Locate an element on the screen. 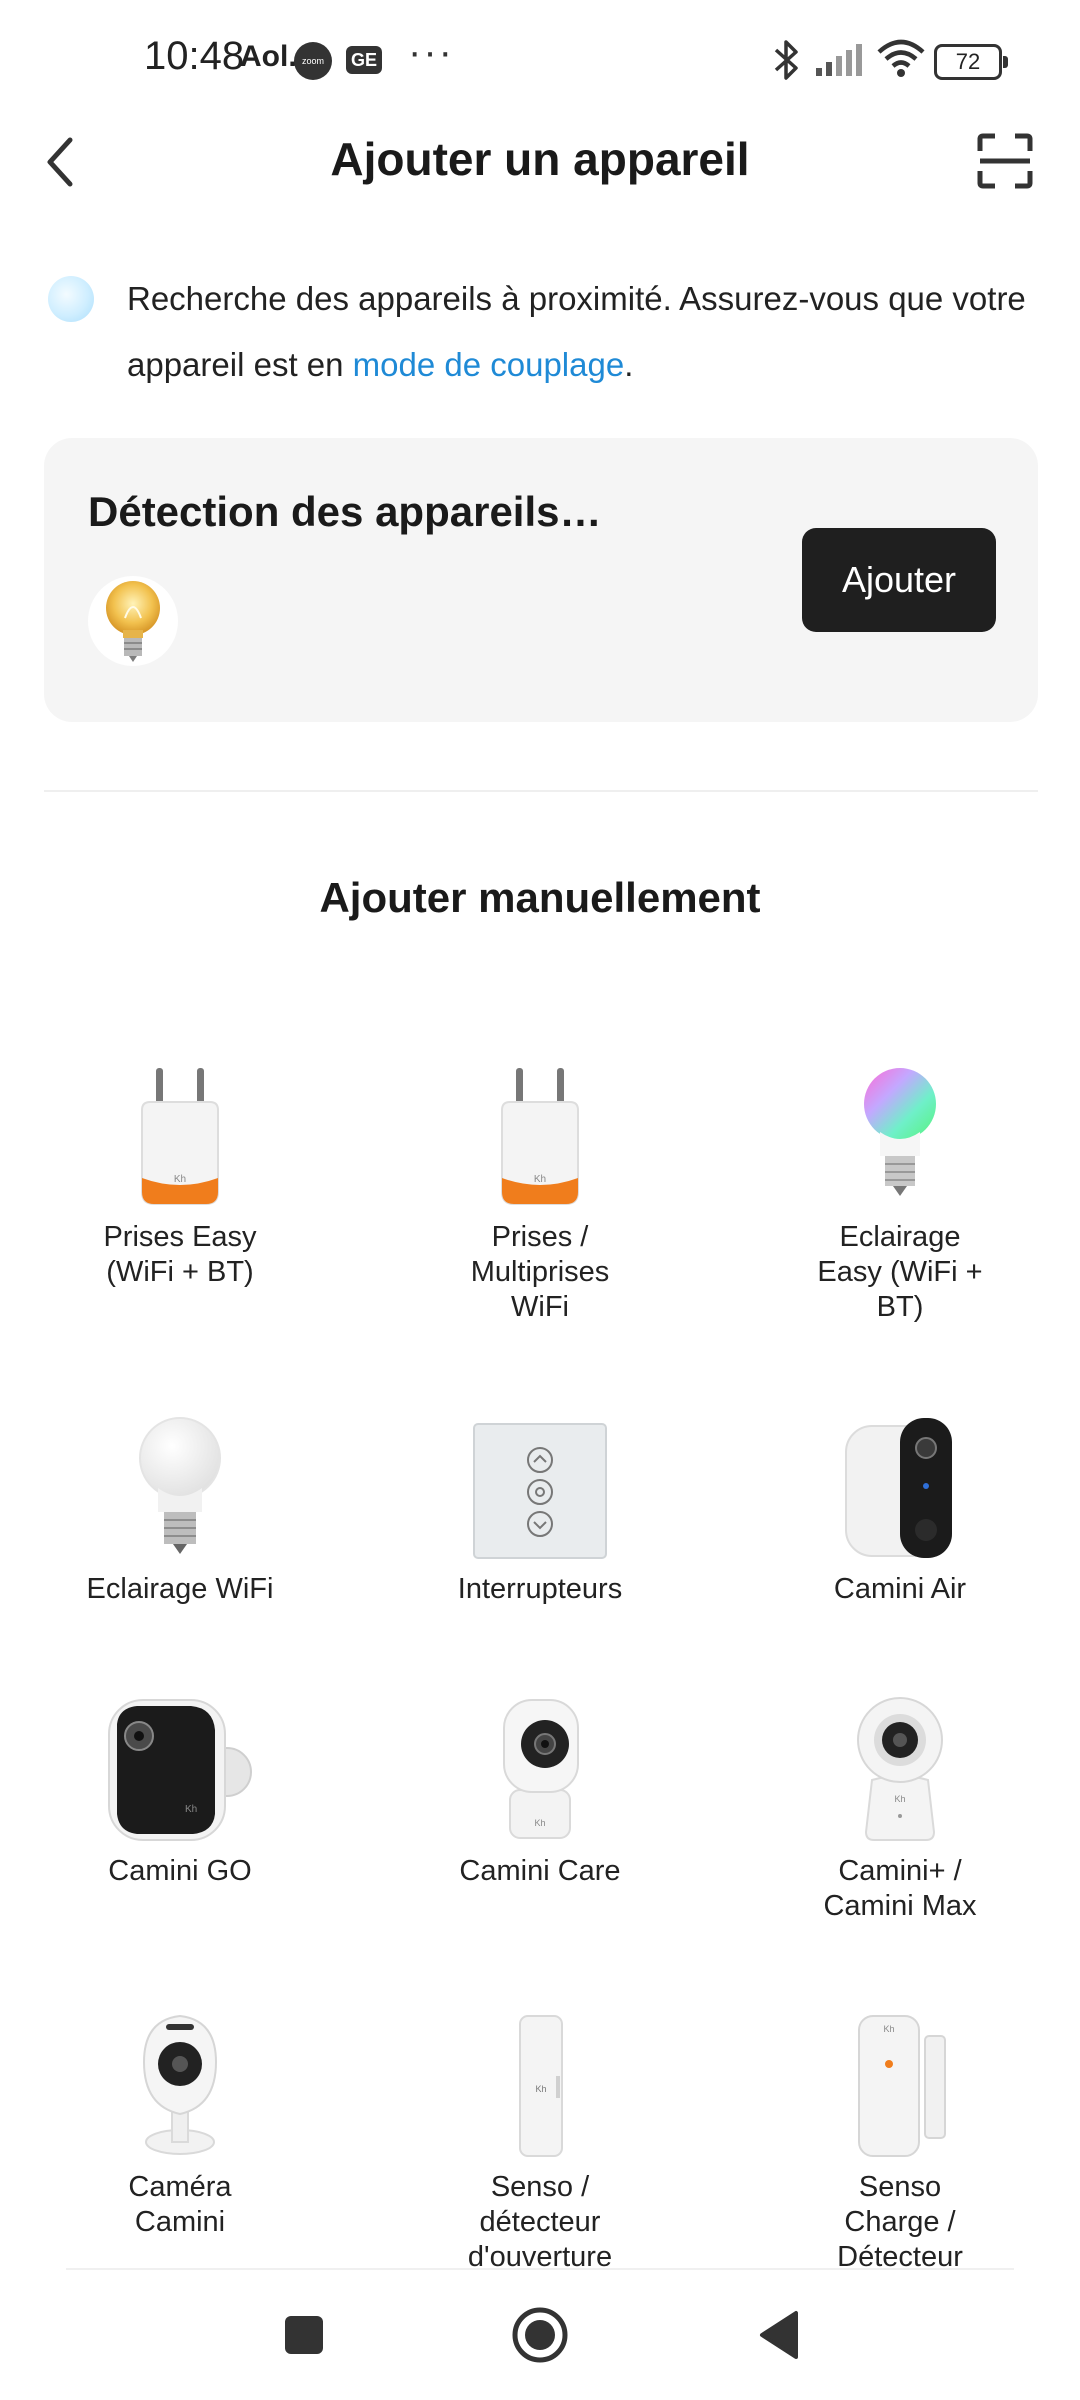  aol-notification-icon: Aol. is located at coordinates (268, 56).